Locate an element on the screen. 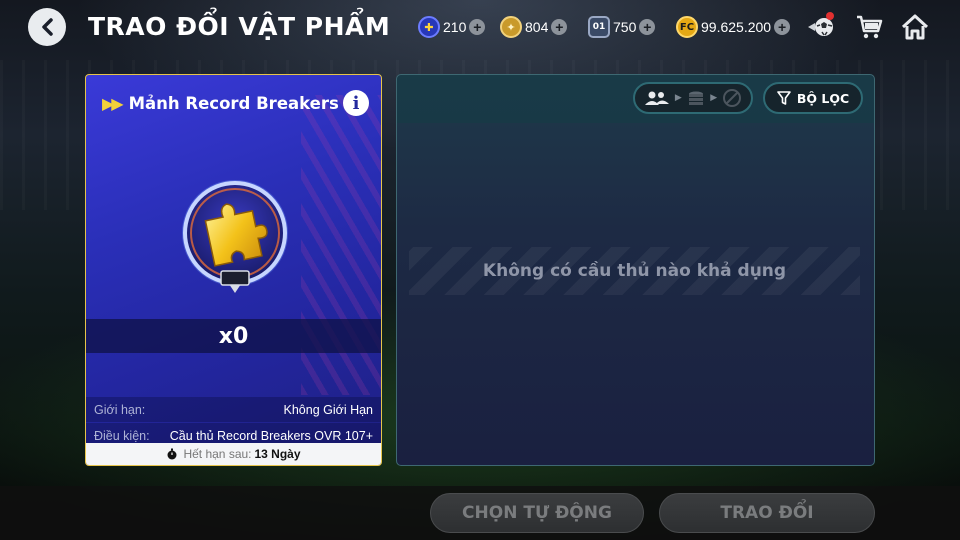  coin-icon: ✦ is located at coordinates (511, 27).